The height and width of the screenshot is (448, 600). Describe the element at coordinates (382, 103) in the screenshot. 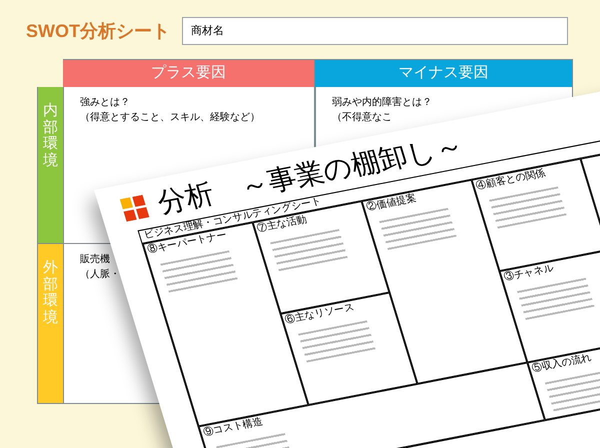

I see `cell-text: 弱みや内的障害とは？` at that location.